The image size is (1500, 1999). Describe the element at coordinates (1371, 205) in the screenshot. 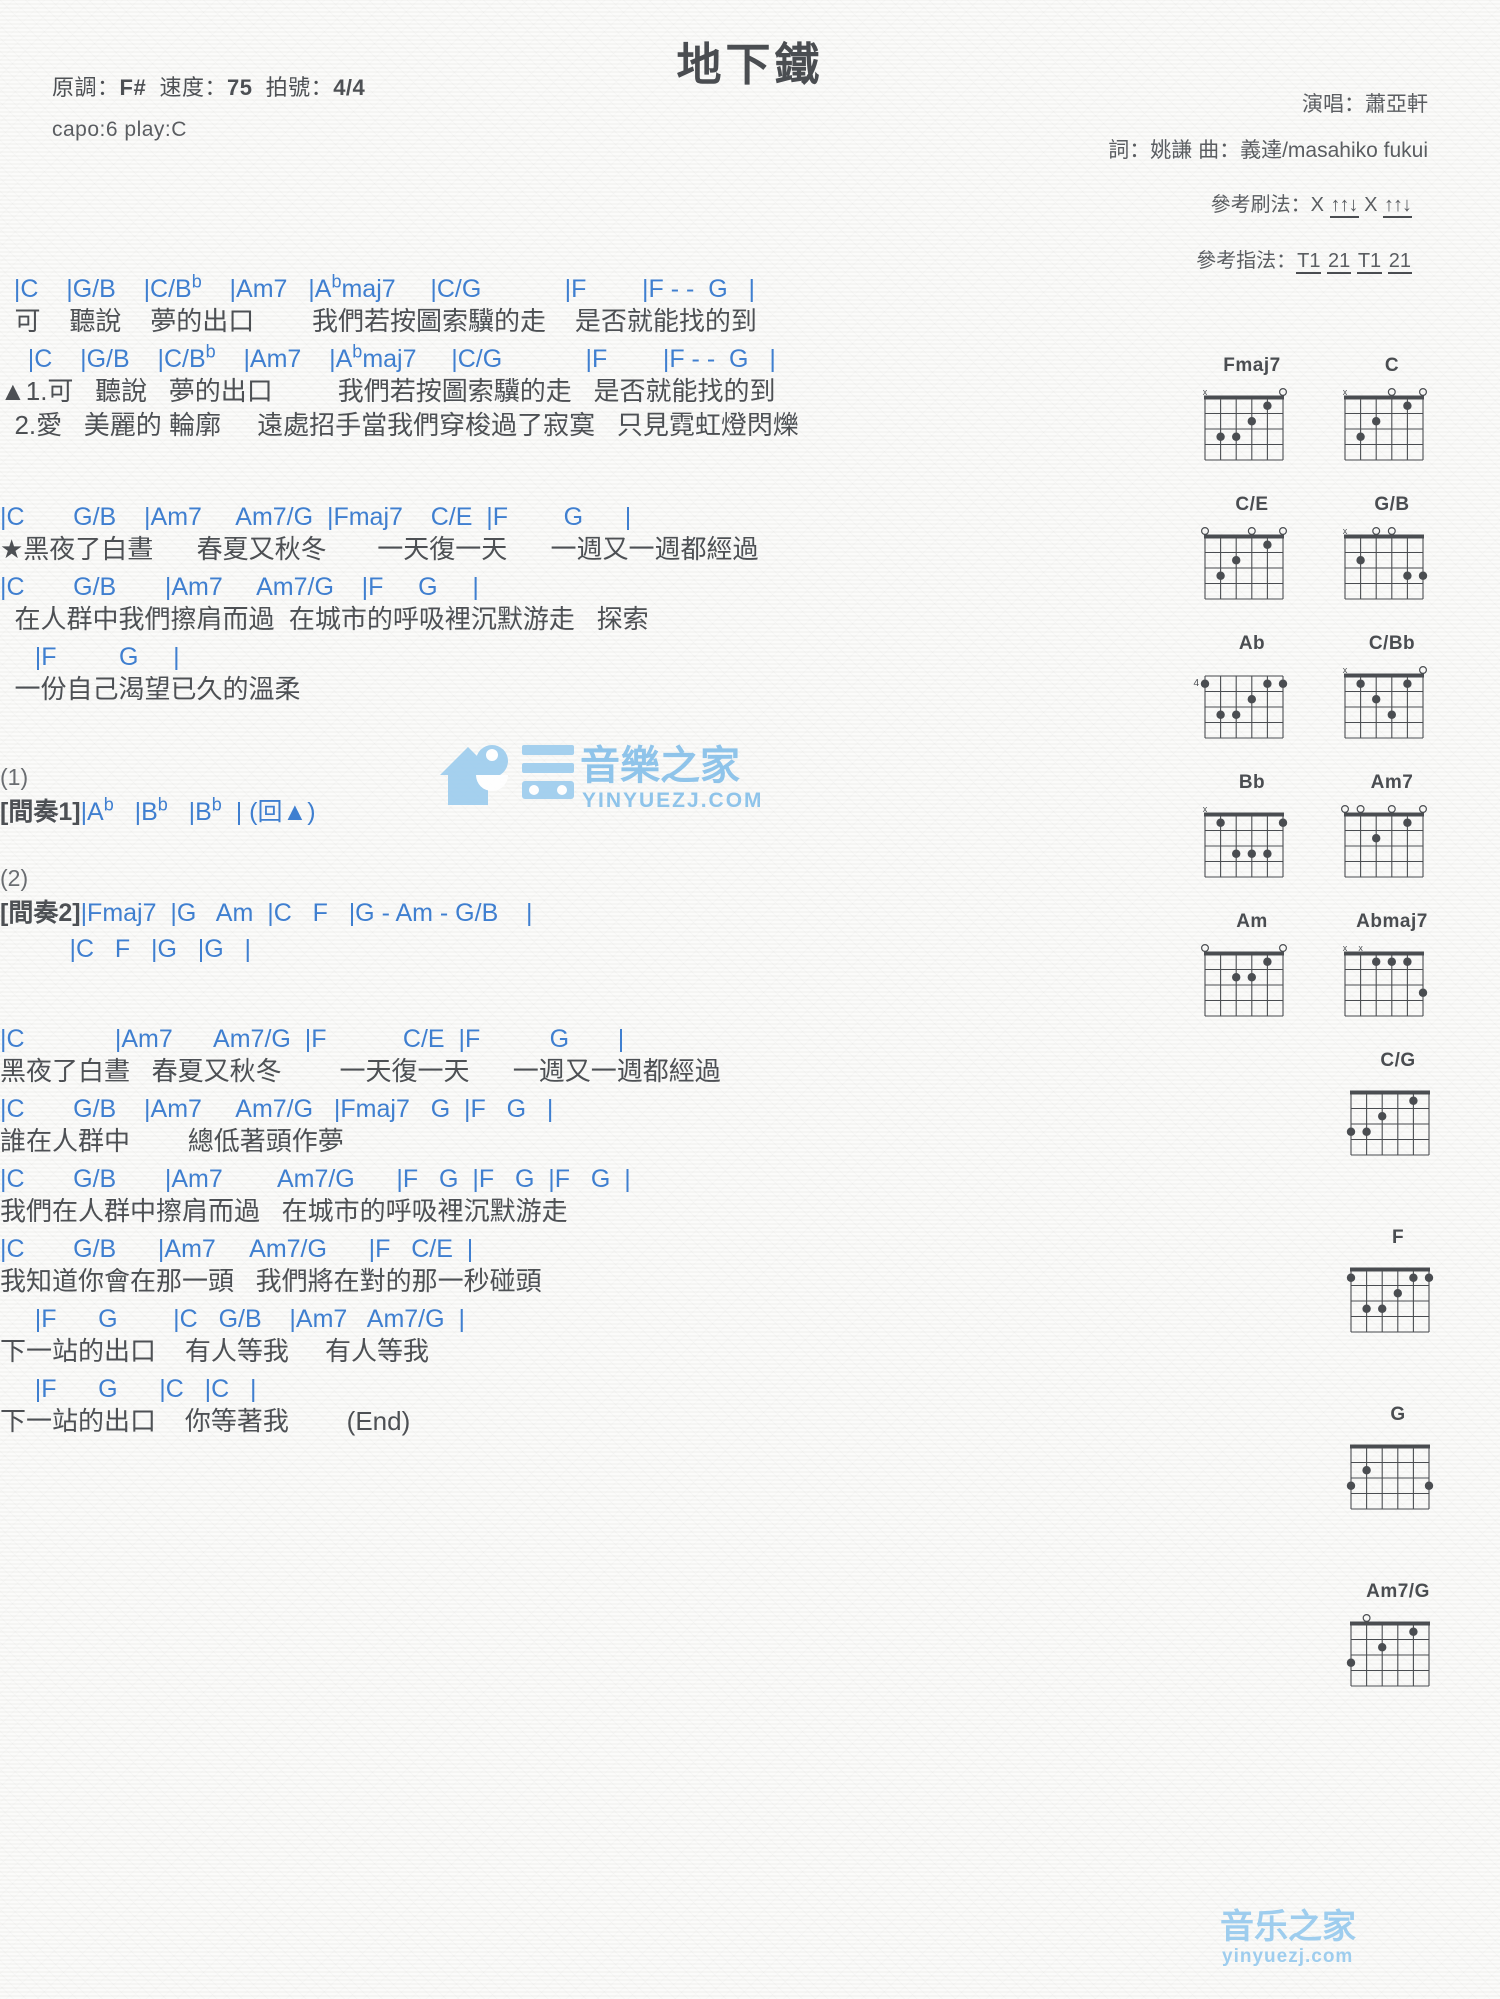

I see `strum-token-3: X` at that location.